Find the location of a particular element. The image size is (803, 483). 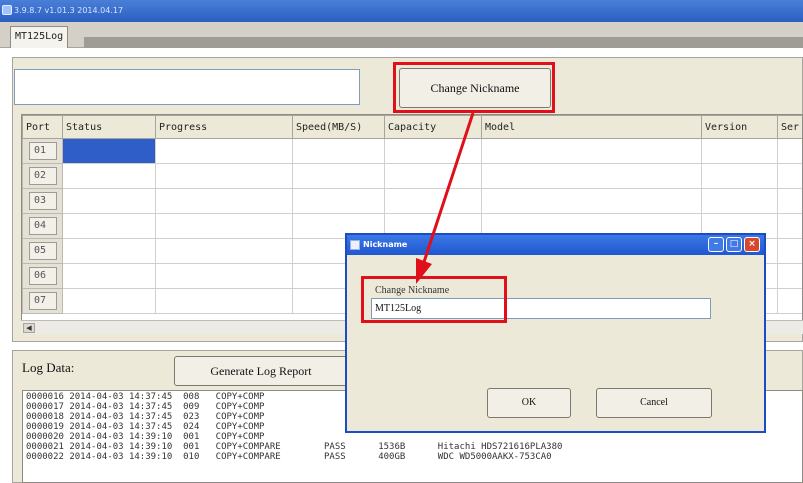

app-icon is located at coordinates (7, 10).